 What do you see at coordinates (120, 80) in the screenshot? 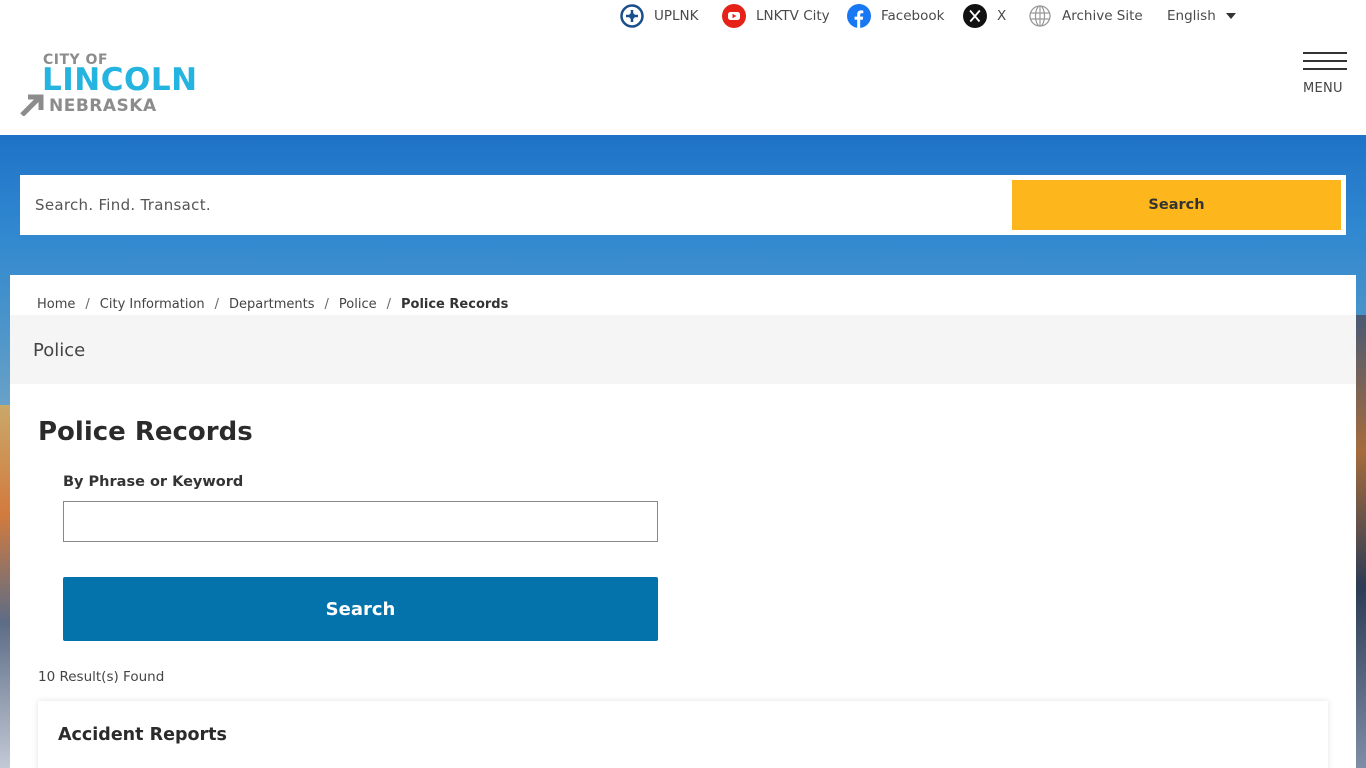
I see `logo-lincoln: LINCOLN` at bounding box center [120, 80].